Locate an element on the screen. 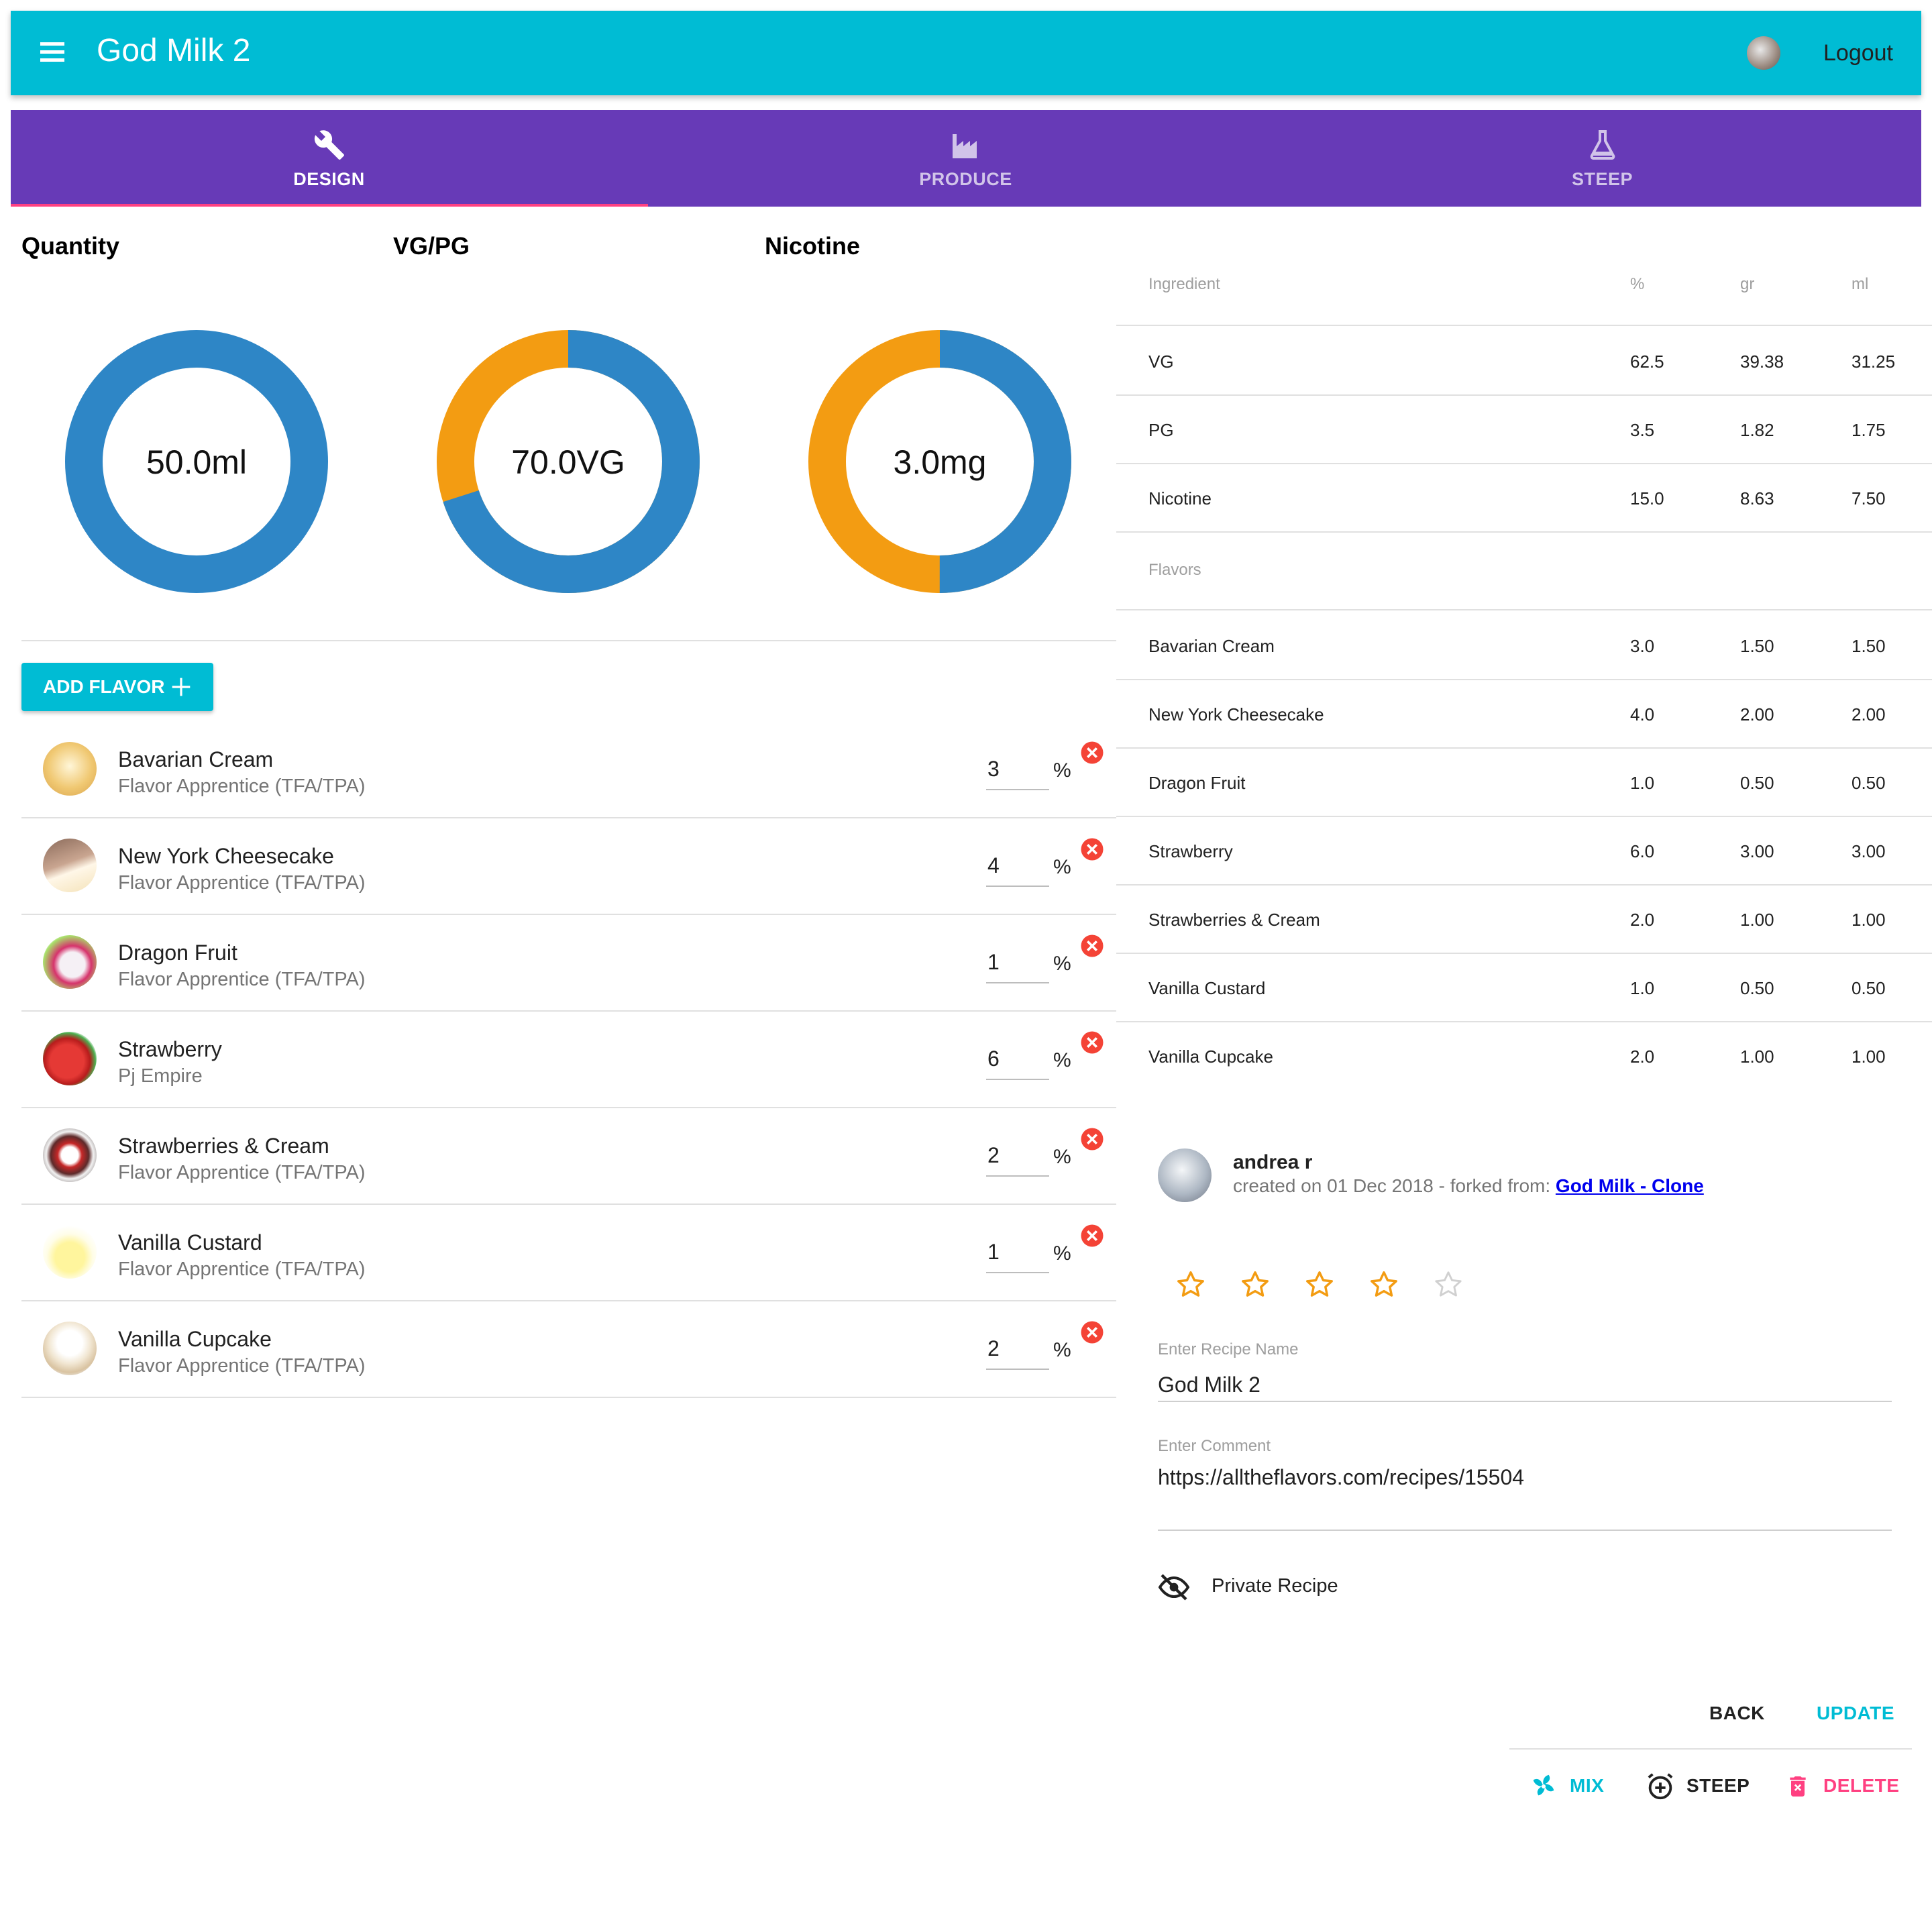 The width and height of the screenshot is (1932, 1928). flavor-row: Strawberry Pj Empire 6 % is located at coordinates (568, 1059).